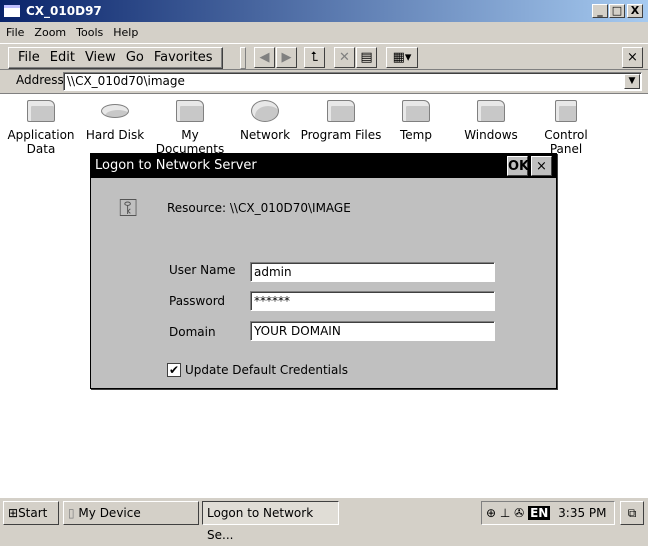 This screenshot has height=546, width=648. I want to click on window-title-bar: CX_010D97 _ □ X, so click(324, 11).